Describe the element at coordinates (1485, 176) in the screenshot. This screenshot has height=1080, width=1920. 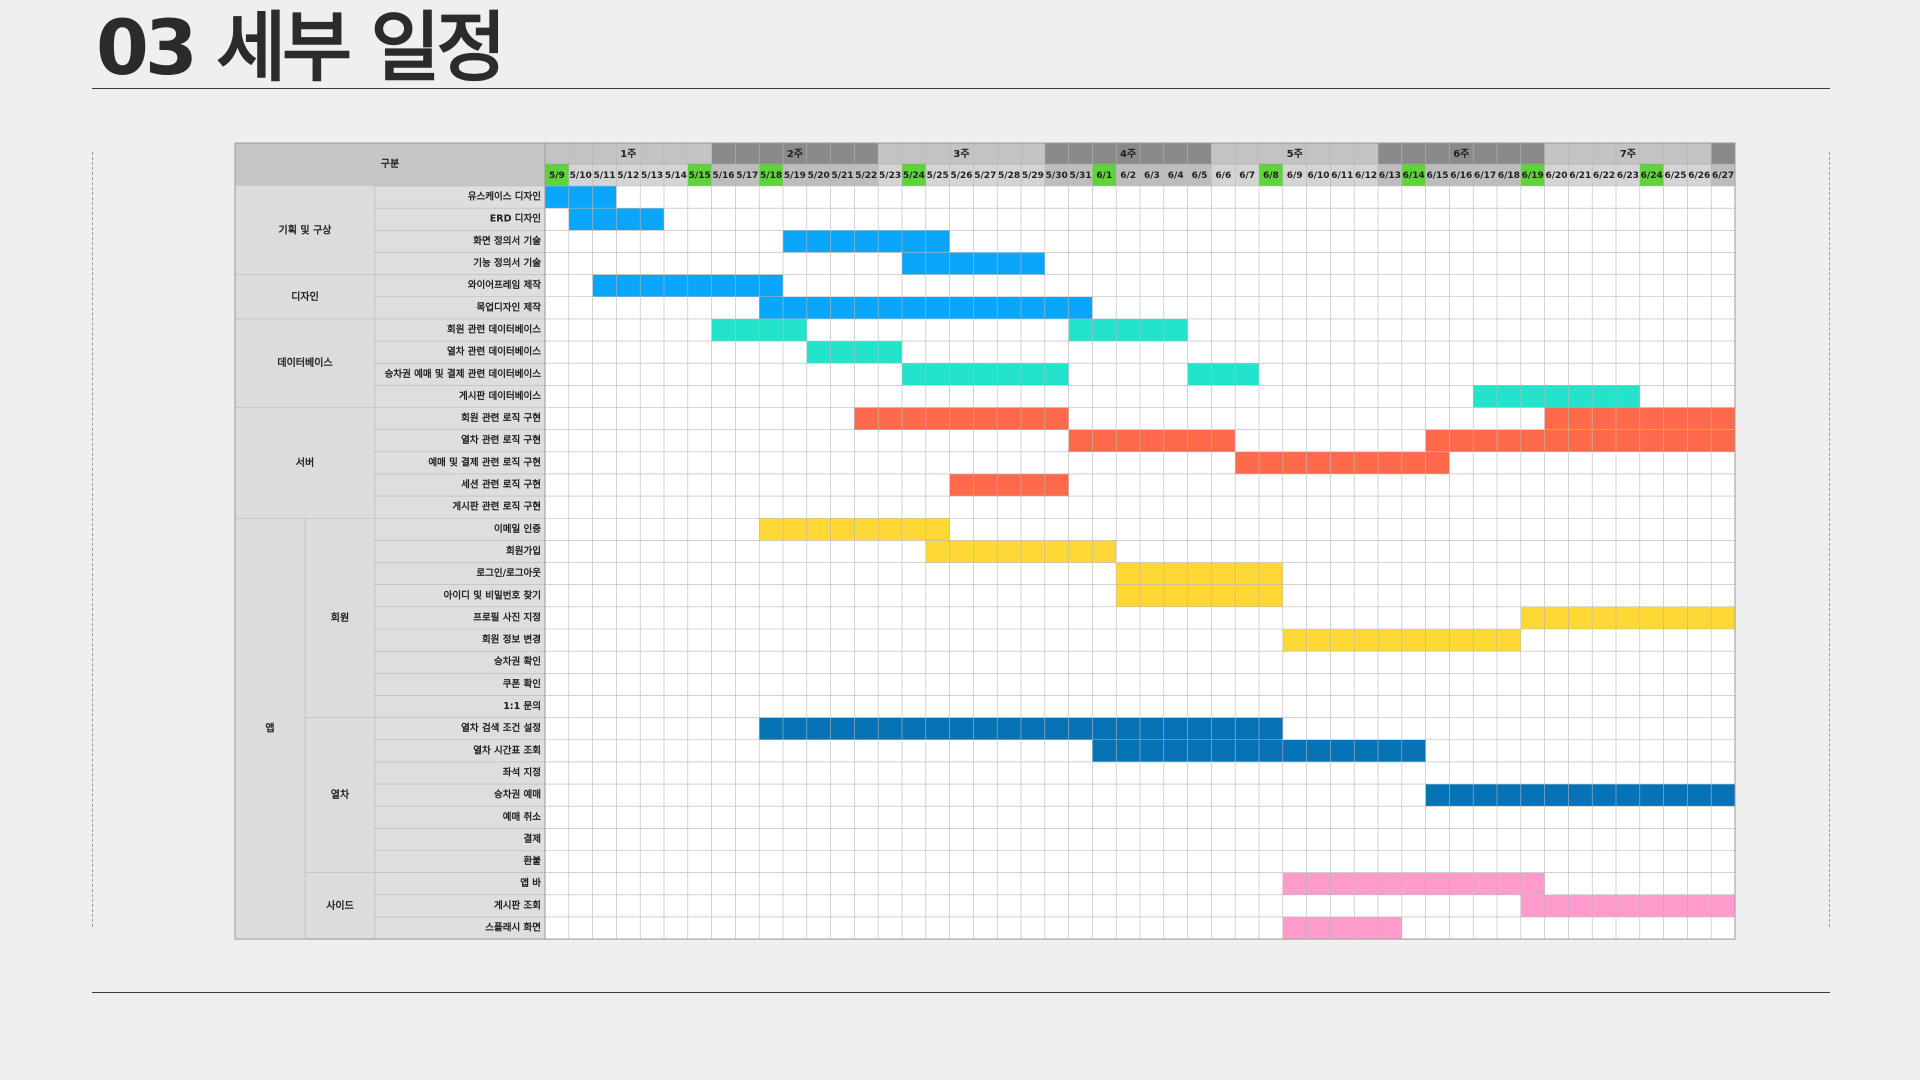
I see `date-label: 6/17` at that location.